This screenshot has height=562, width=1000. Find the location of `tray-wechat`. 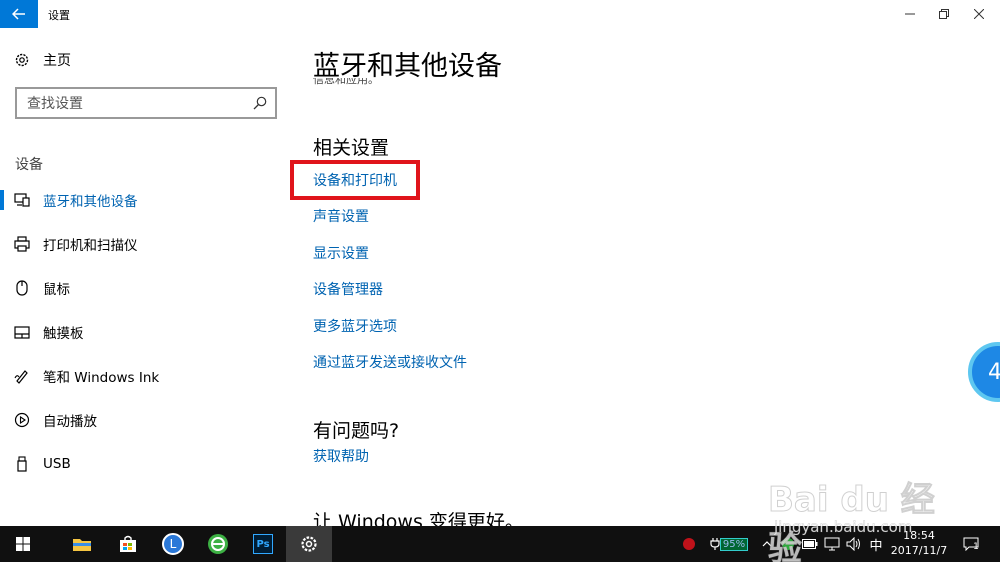

tray-wechat is located at coordinates (788, 544).